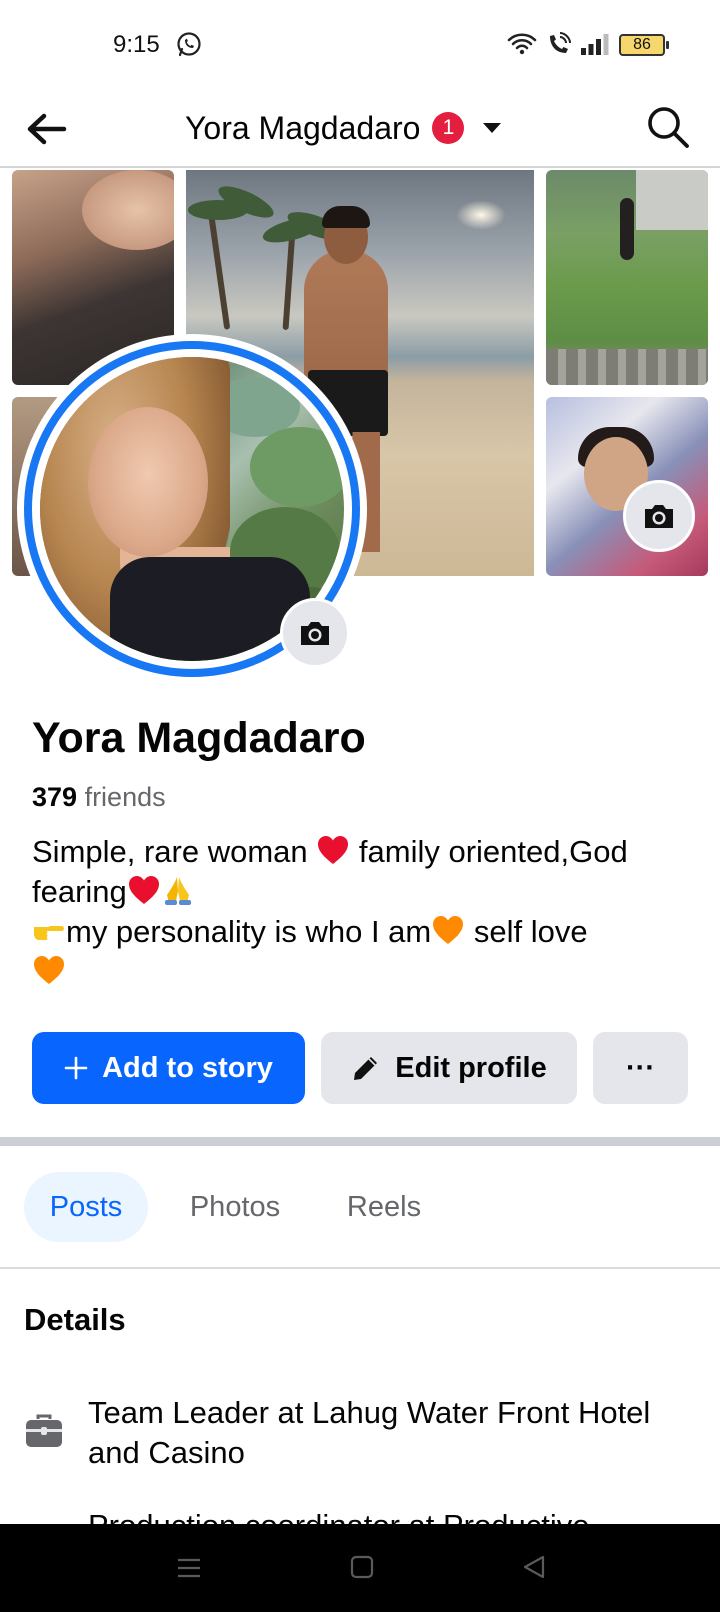  What do you see at coordinates (49, 933) in the screenshot?
I see `pointing-hand-emoji-icon` at bounding box center [49, 933].